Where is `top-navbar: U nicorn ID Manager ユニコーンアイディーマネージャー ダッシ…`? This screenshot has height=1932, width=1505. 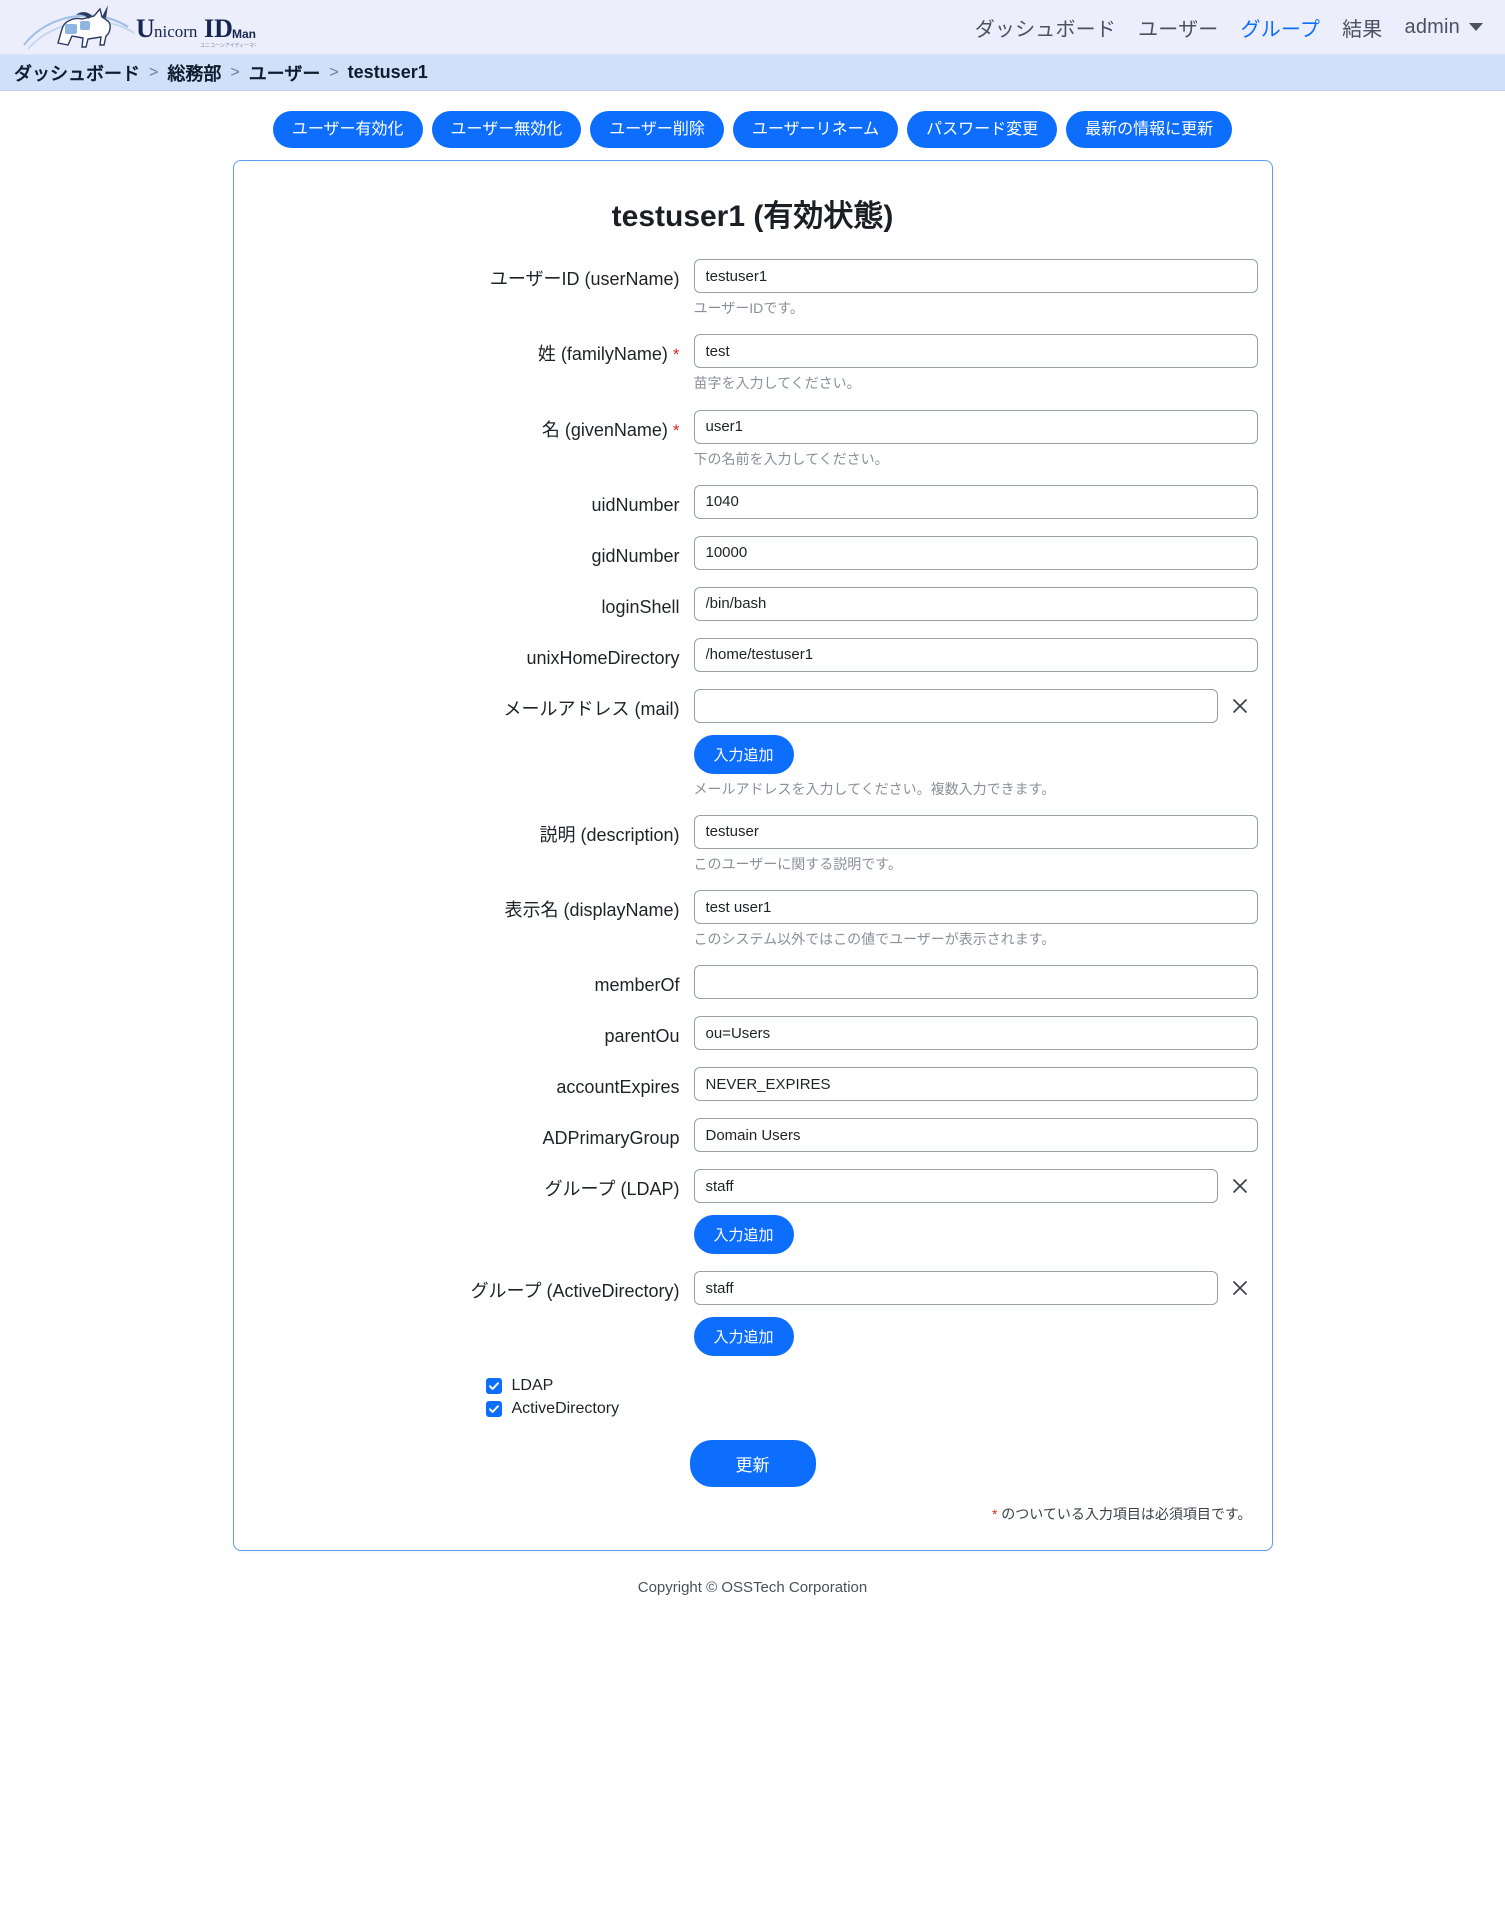
top-navbar: U nicorn ID Manager ユニコーンアイディーマネージャー ダッシ… is located at coordinates (752, 27).